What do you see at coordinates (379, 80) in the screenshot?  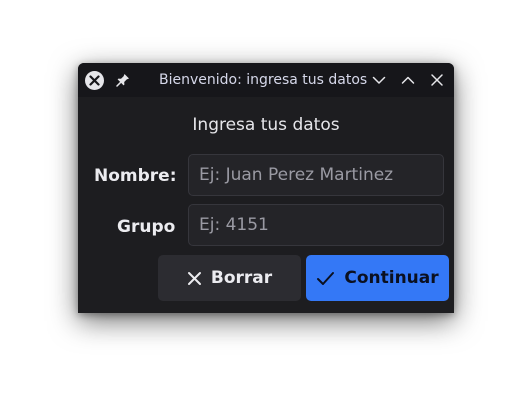 I see `chevron-down-icon` at bounding box center [379, 80].